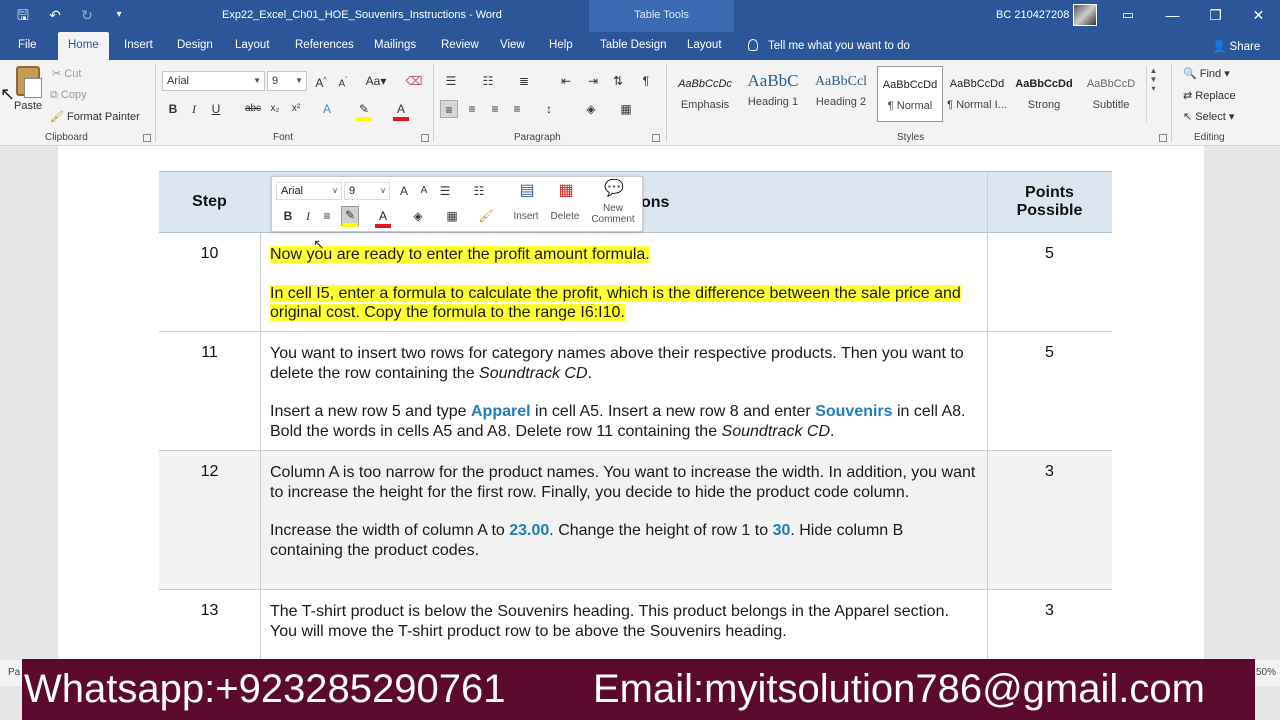 The height and width of the screenshot is (720, 1280). Describe the element at coordinates (395, 45) in the screenshot. I see `tab-mailings: Mailings` at that location.